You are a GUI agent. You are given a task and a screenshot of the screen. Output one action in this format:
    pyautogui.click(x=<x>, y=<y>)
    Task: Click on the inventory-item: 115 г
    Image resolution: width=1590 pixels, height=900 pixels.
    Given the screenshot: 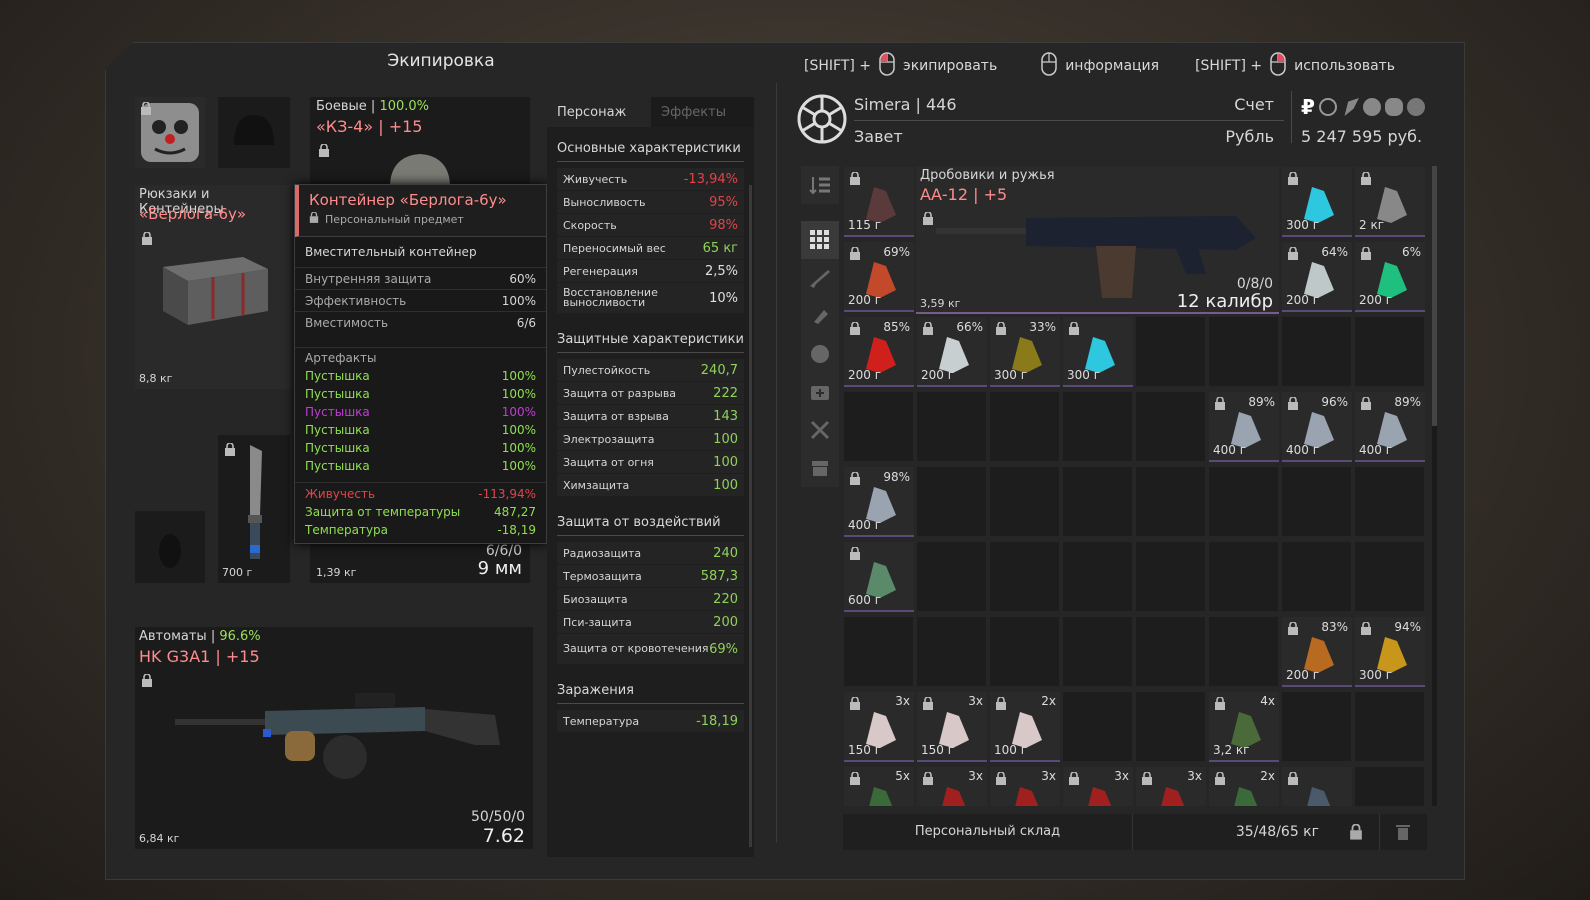 What is the action you would take?
    pyautogui.click(x=879, y=202)
    